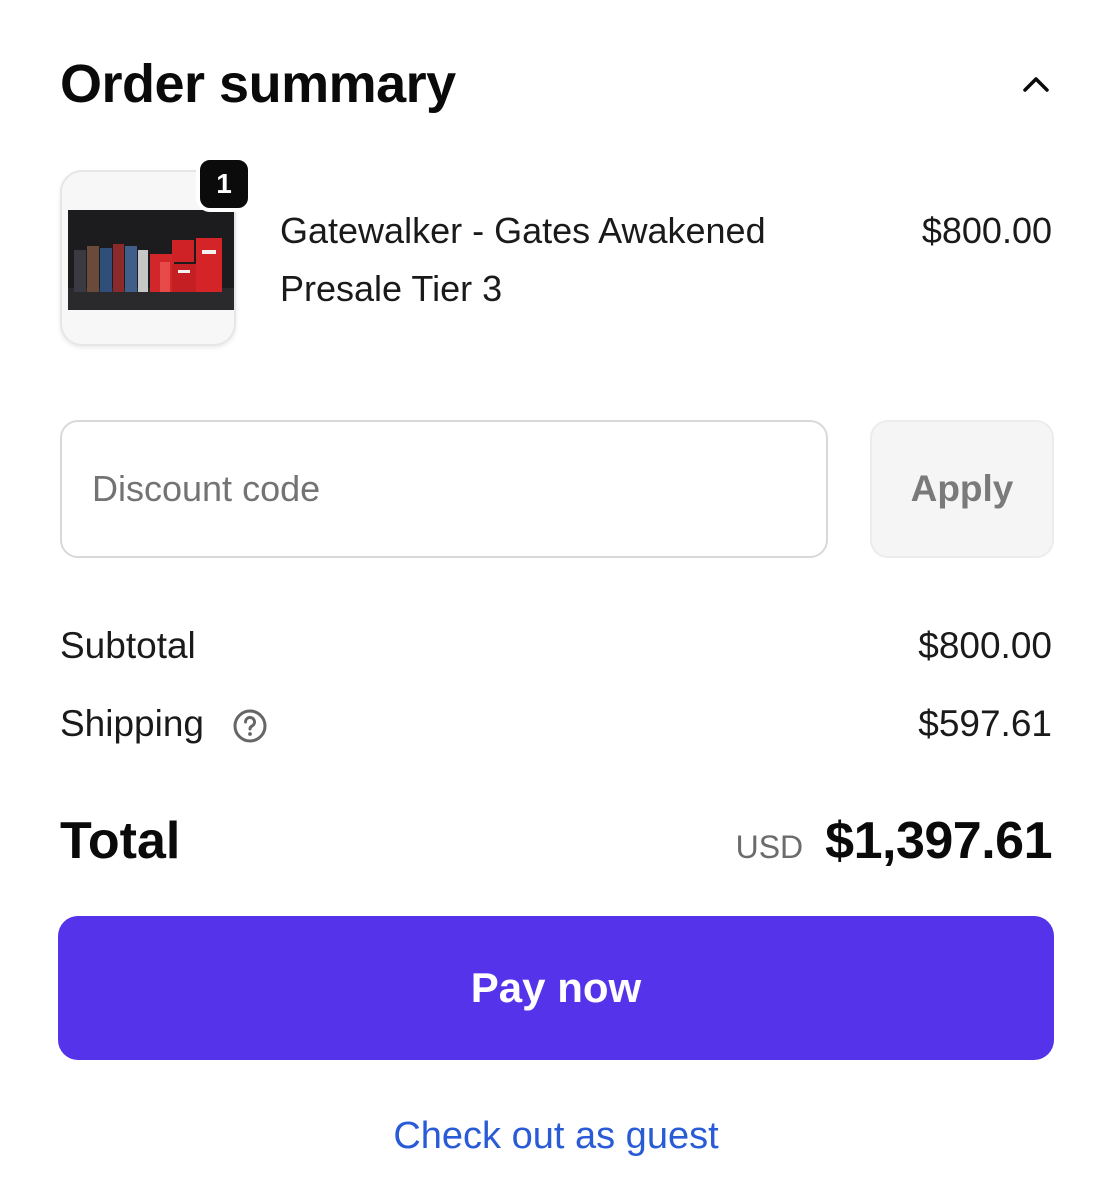 Image resolution: width=1112 pixels, height=1200 pixels. I want to click on product-name-line2: Presale Tier 3, so click(391, 288).